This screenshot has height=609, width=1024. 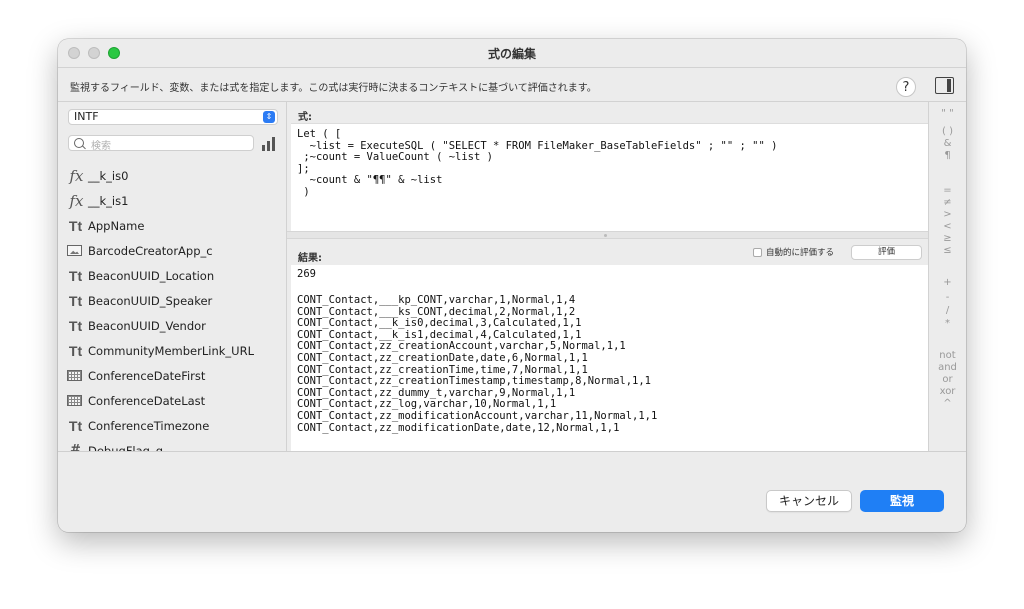 What do you see at coordinates (150, 300) in the screenshot?
I see `field-name: BeaconUUID_Speaker` at bounding box center [150, 300].